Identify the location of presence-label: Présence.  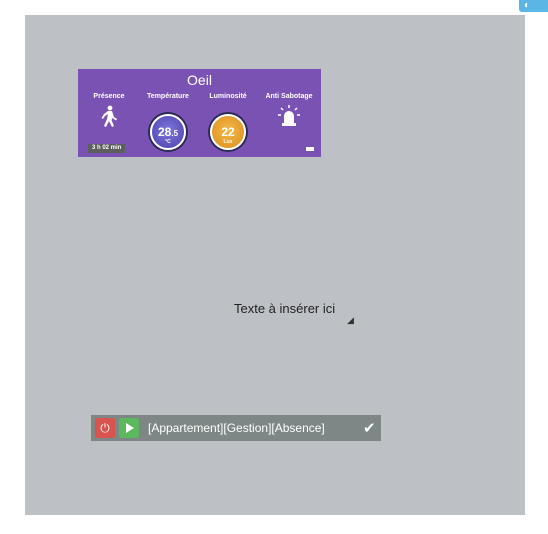
(109, 96).